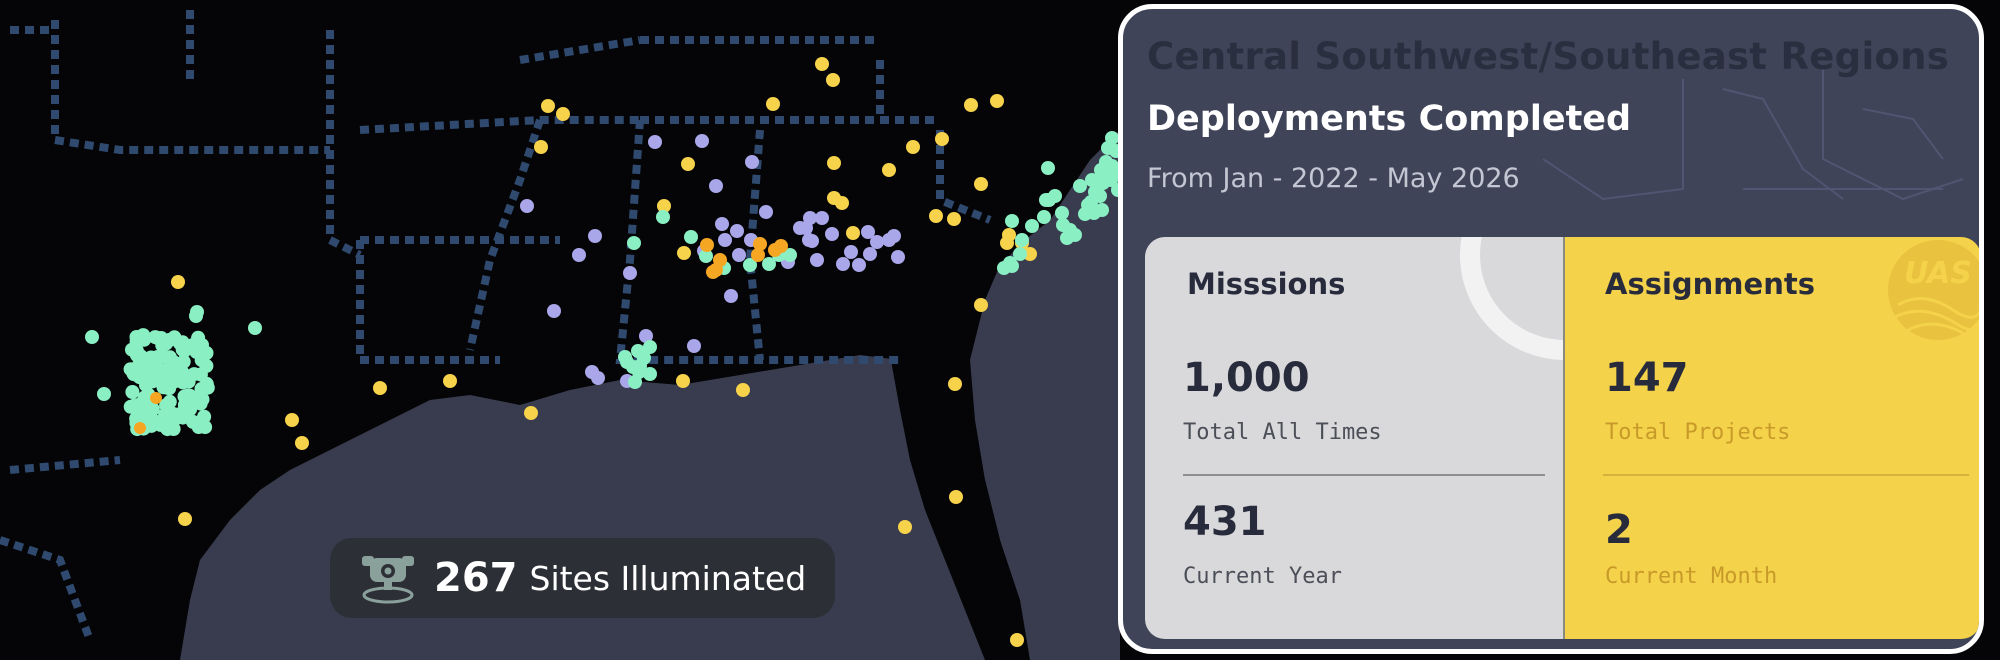 The width and height of the screenshot is (2000, 660). I want to click on sites-illuminated-badge: 267 Sites Illuminated, so click(582, 578).